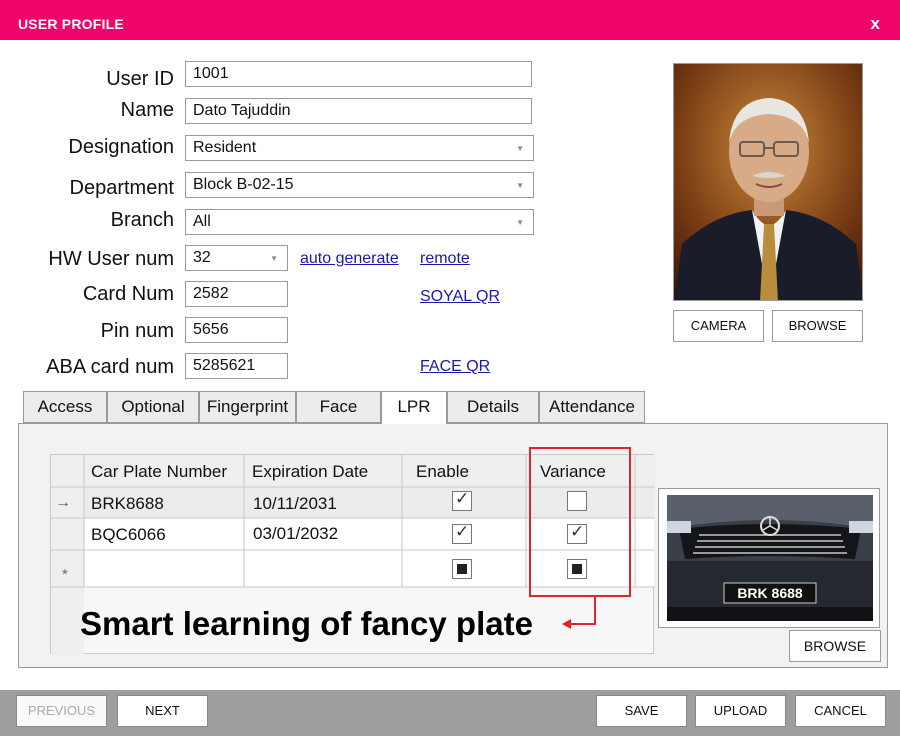 The height and width of the screenshot is (736, 900). I want to click on plate-cell: BQC6066, so click(128, 535).